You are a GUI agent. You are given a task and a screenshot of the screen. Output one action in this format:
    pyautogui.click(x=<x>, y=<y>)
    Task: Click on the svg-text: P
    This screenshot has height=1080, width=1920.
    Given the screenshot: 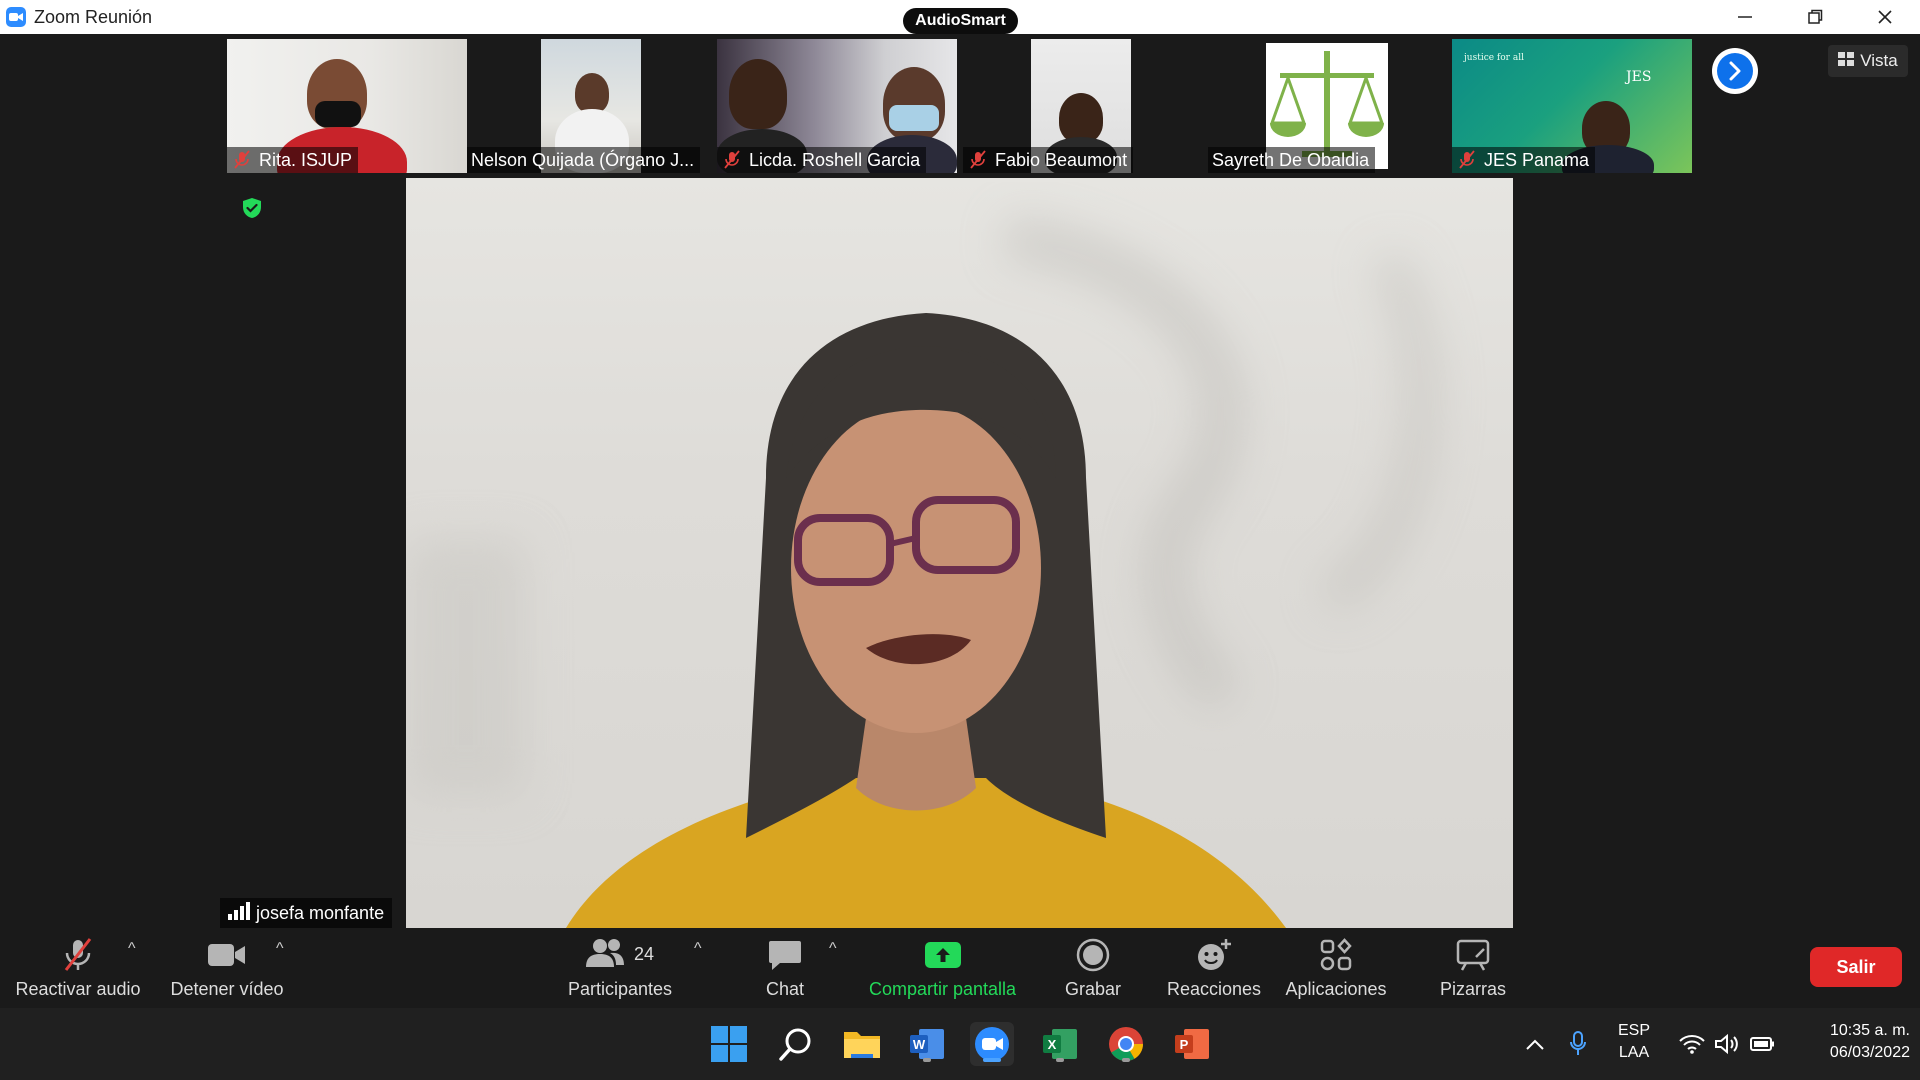 What is the action you would take?
    pyautogui.click(x=1184, y=1044)
    